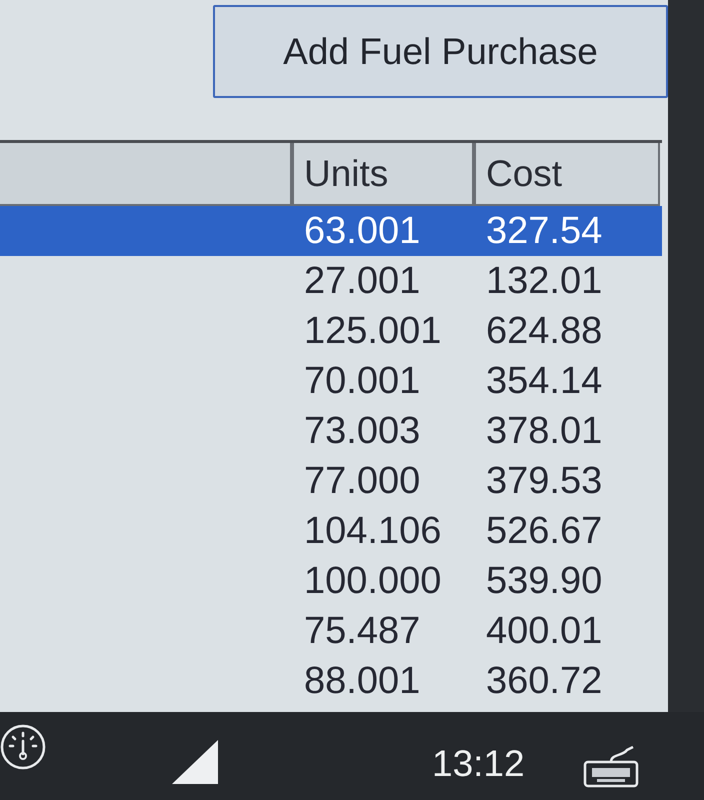  I want to click on table-row: 77.000 379.53, so click(331, 481).